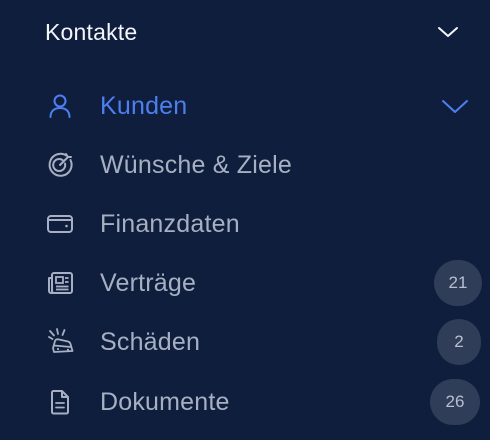 This screenshot has height=440, width=490. I want to click on nav-label-finanzdaten: Finanzdaten, so click(170, 224).